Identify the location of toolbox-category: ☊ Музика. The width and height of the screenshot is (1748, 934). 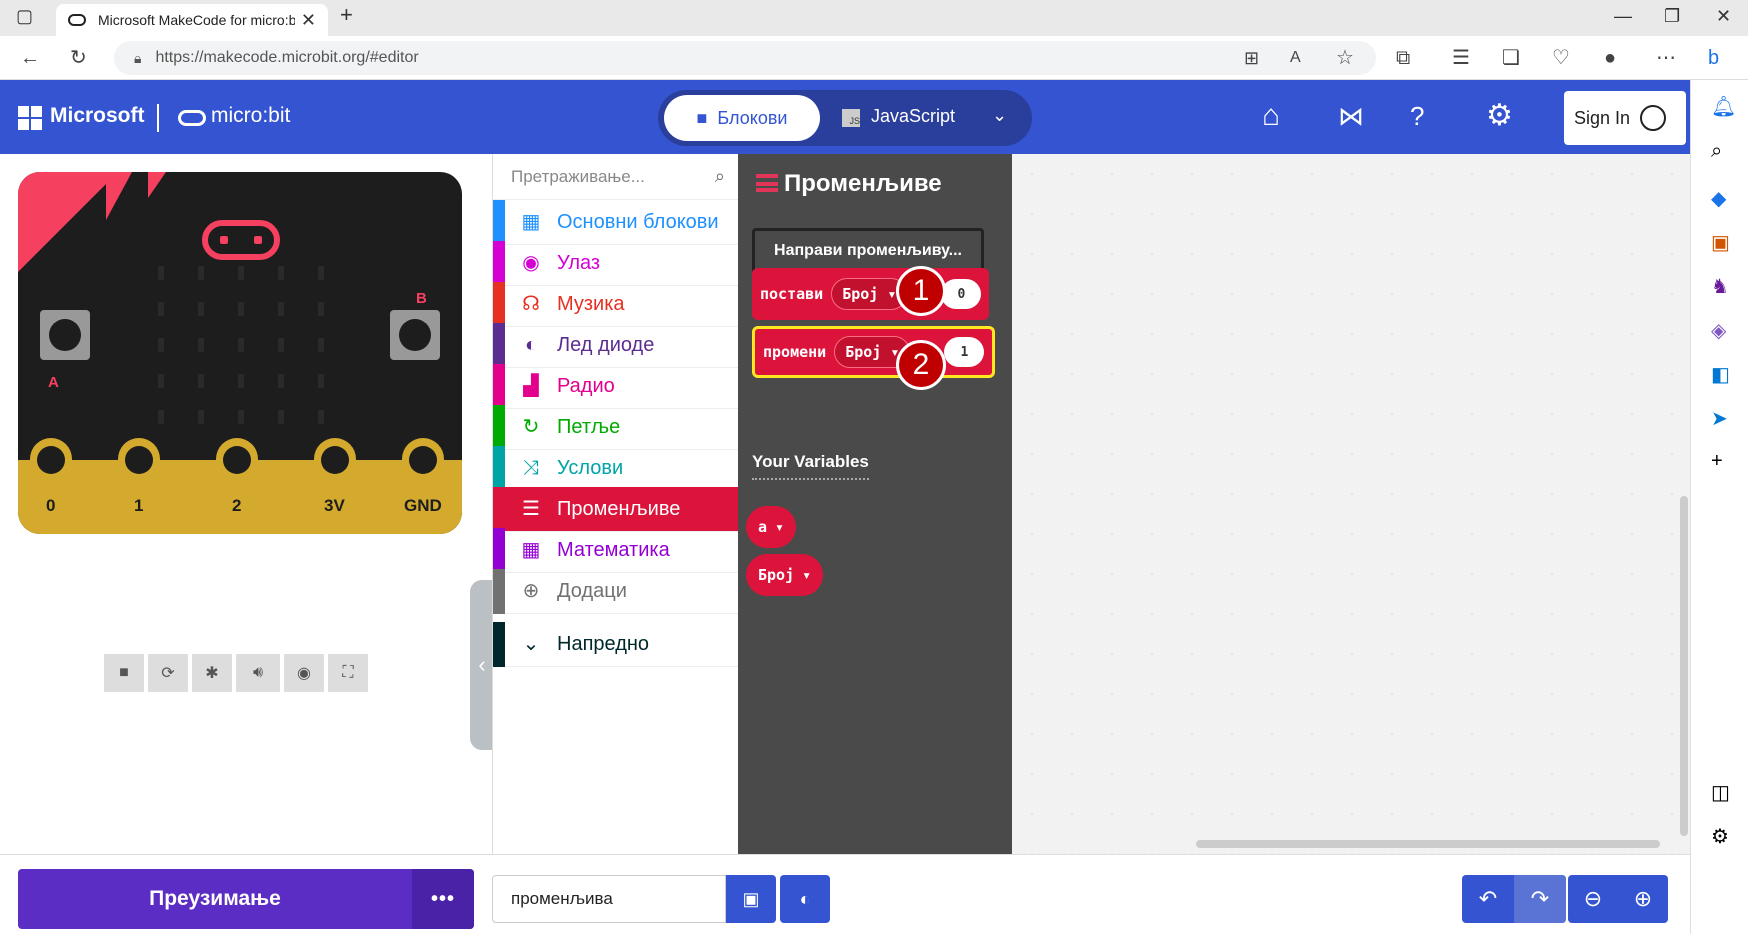
(616, 304).